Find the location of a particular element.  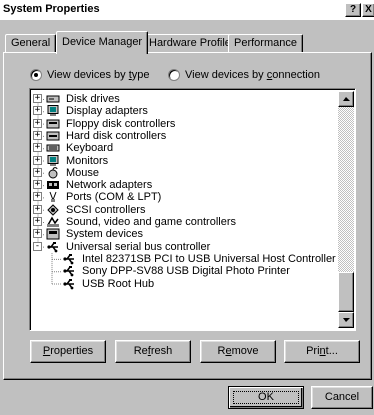

view-by-type-option: View devices by type is located at coordinates (90, 75).